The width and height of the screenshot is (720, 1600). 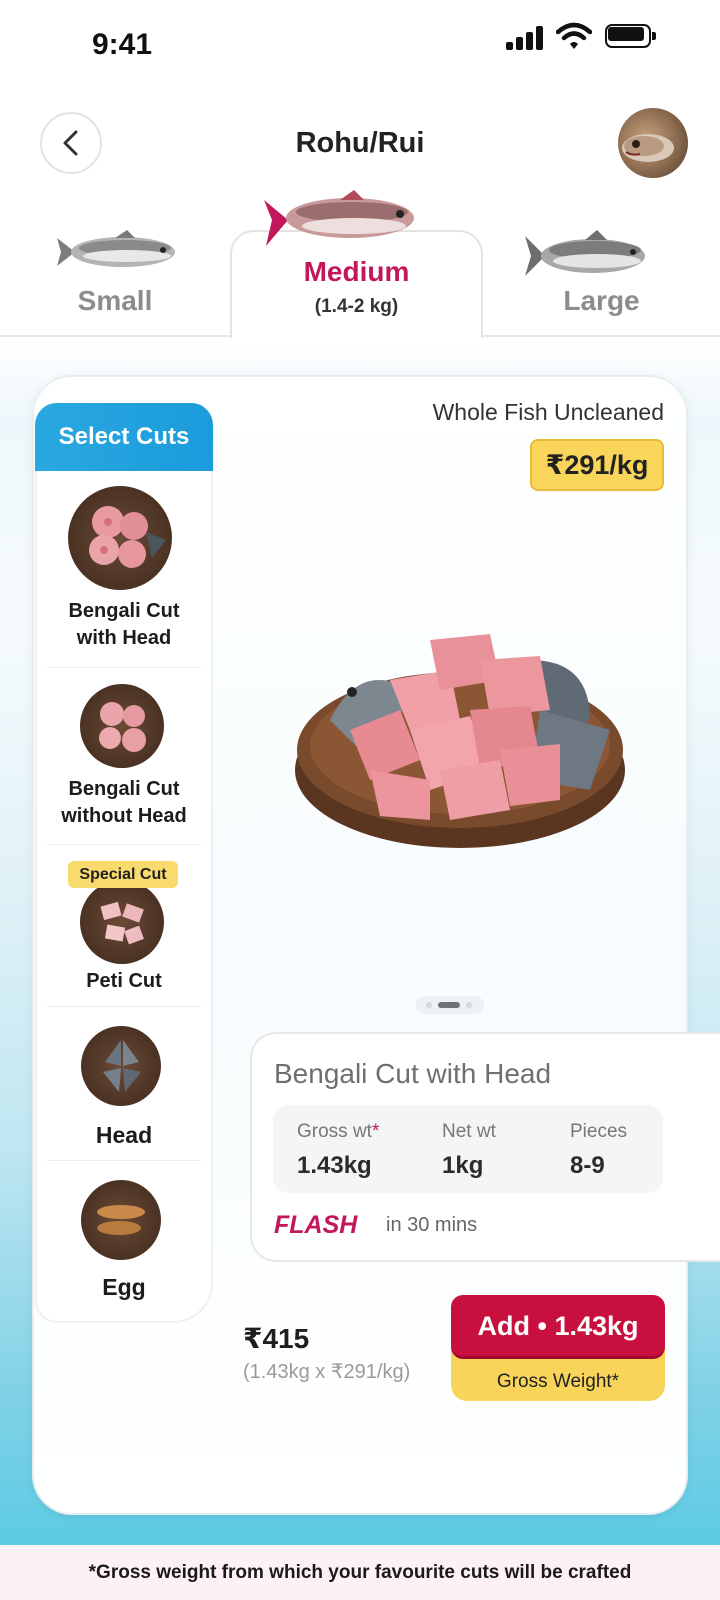 What do you see at coordinates (356, 271) in the screenshot?
I see `tab-medium-label: Medium` at bounding box center [356, 271].